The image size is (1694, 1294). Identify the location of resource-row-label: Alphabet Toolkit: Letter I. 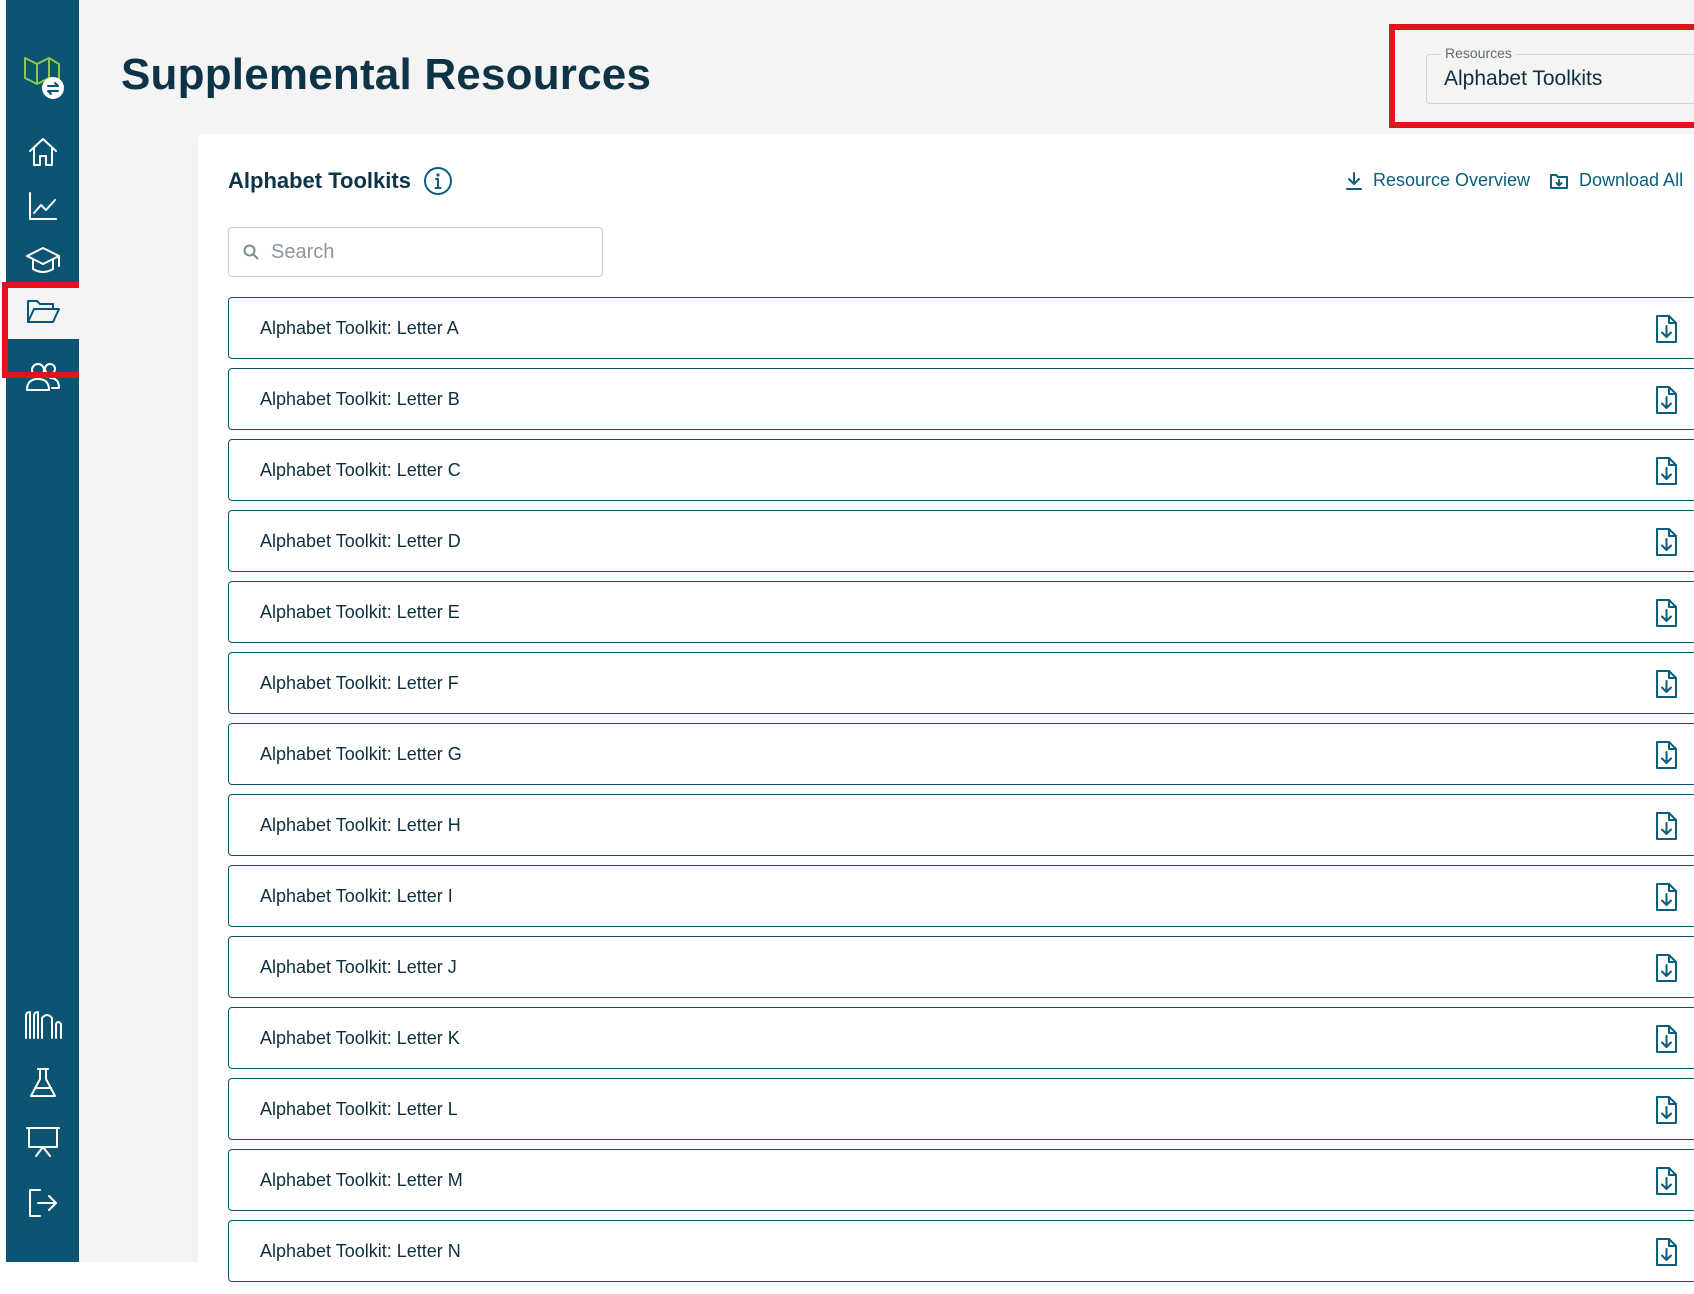
(356, 895).